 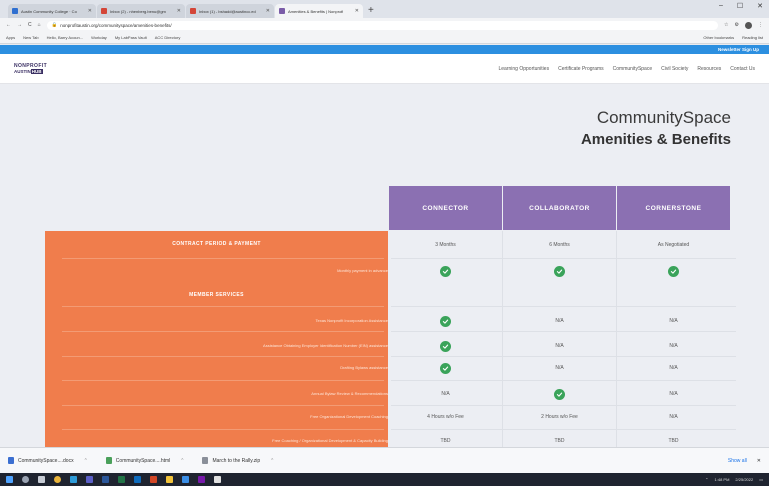 I want to click on download-label: March to the Rally.zip, so click(x=236, y=460).